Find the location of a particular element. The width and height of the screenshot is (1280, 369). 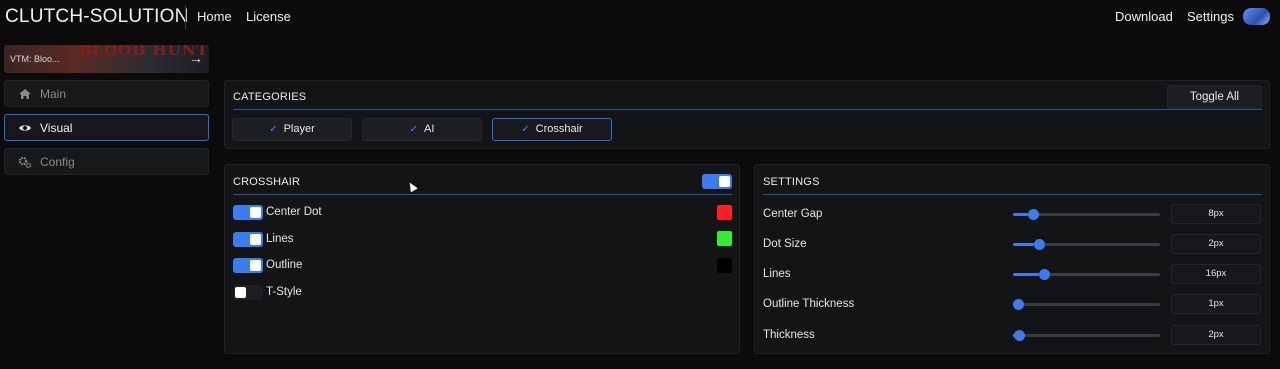

lines-label: Lines is located at coordinates (280, 239).